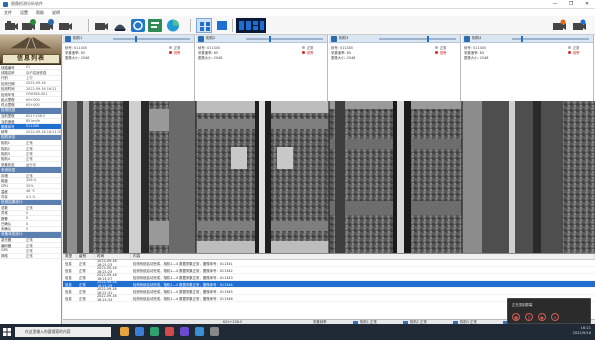 This screenshot has width=595, height=340. Describe the element at coordinates (582, 331) in the screenshot. I see `system-tray-clock: 16:21 2022/9/16` at that location.